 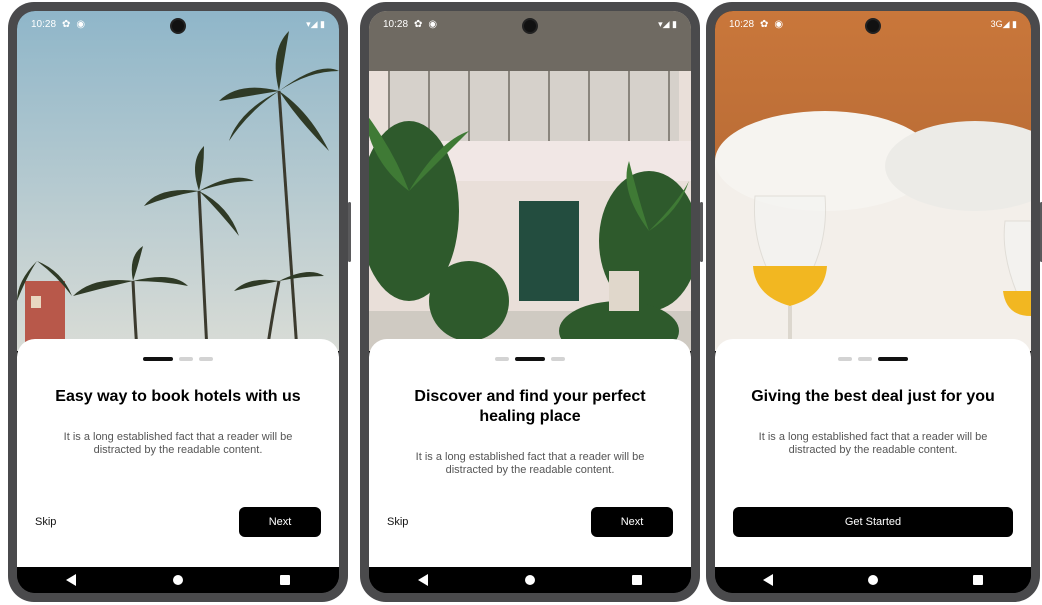 What do you see at coordinates (1003, 23) in the screenshot?
I see `status-icons: 3G◢ ▮` at bounding box center [1003, 23].